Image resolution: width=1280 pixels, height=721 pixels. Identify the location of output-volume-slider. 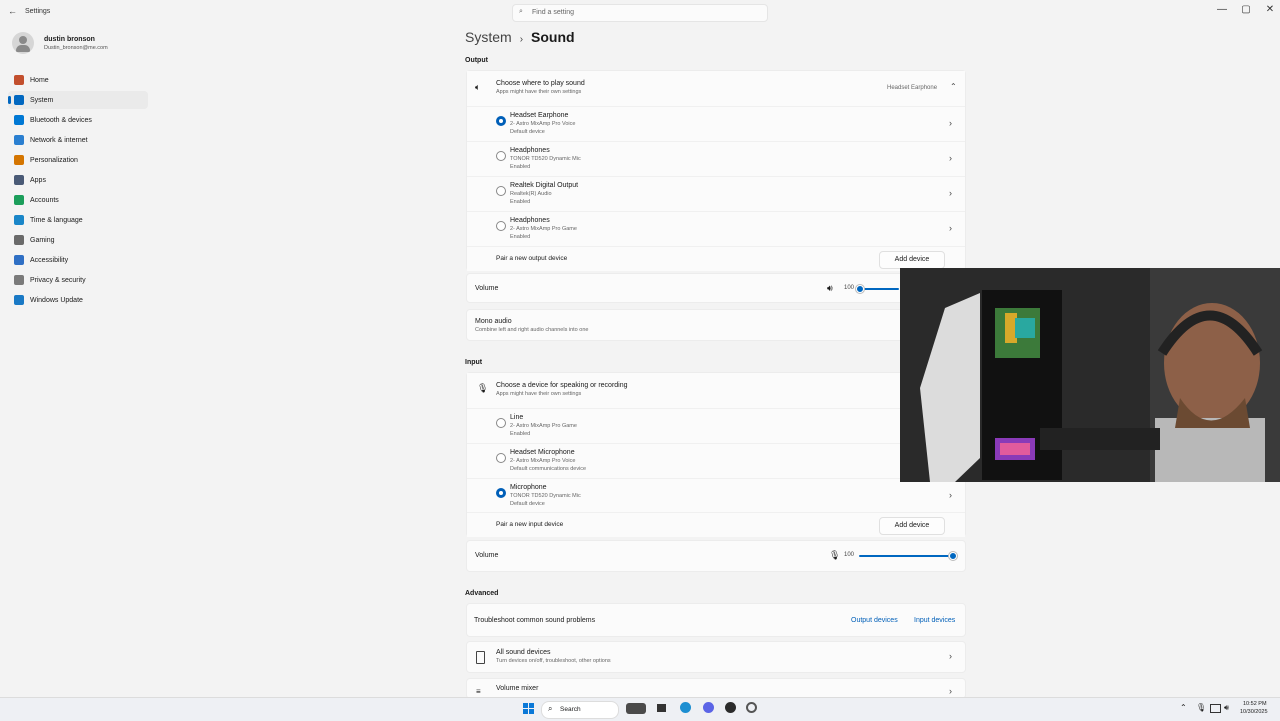
(879, 289).